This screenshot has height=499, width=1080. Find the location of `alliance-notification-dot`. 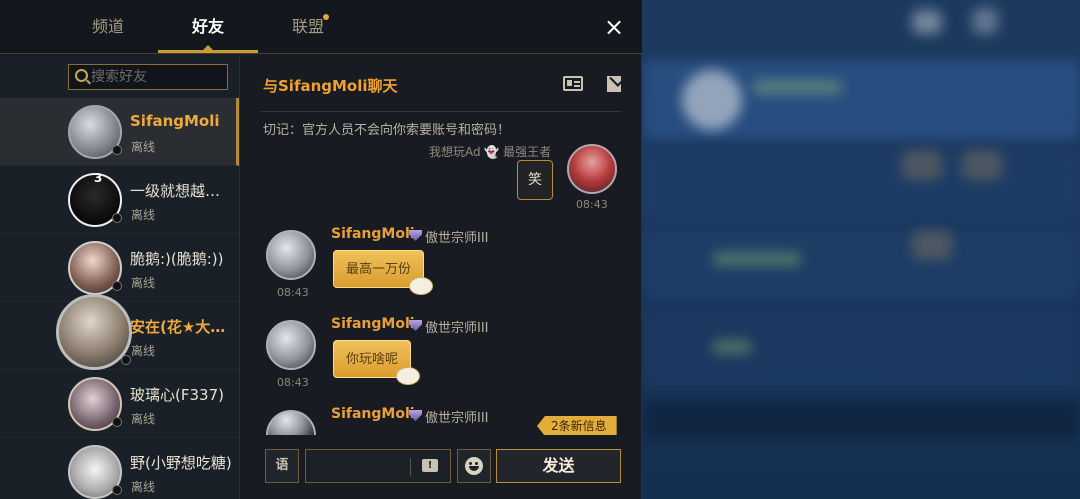

alliance-notification-dot is located at coordinates (326, 17).